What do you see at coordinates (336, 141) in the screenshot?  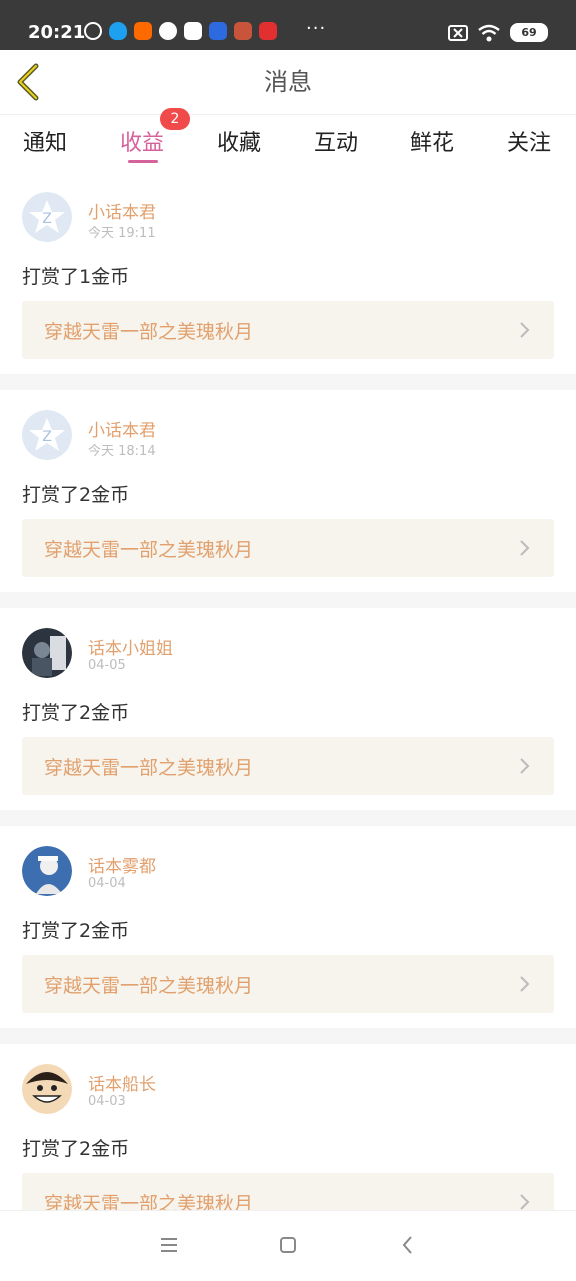 I see `tab-interactions: 互动` at bounding box center [336, 141].